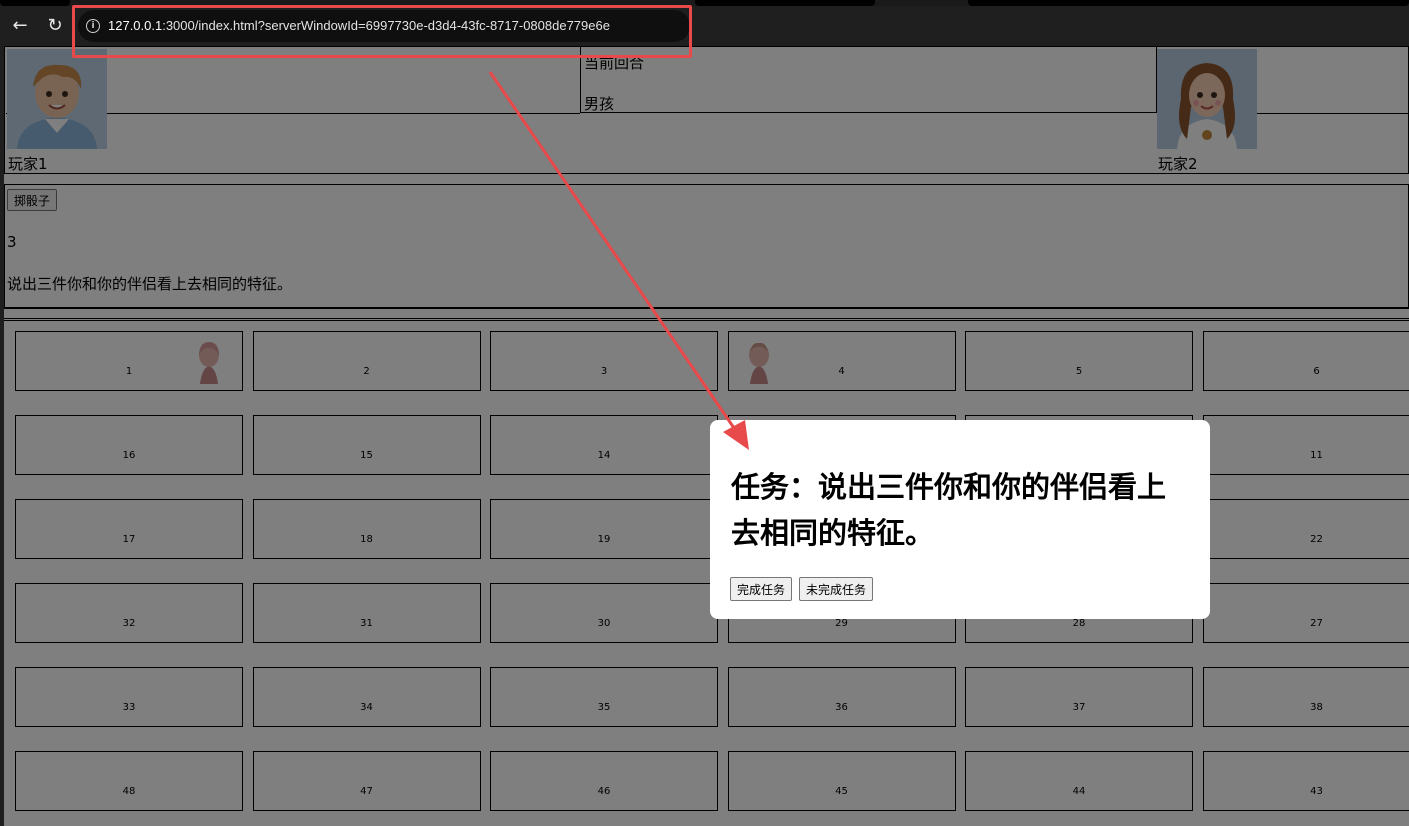 Image resolution: width=1409 pixels, height=826 pixels. What do you see at coordinates (382, 31) in the screenshot?
I see `annotation-highlight-box` at bounding box center [382, 31].